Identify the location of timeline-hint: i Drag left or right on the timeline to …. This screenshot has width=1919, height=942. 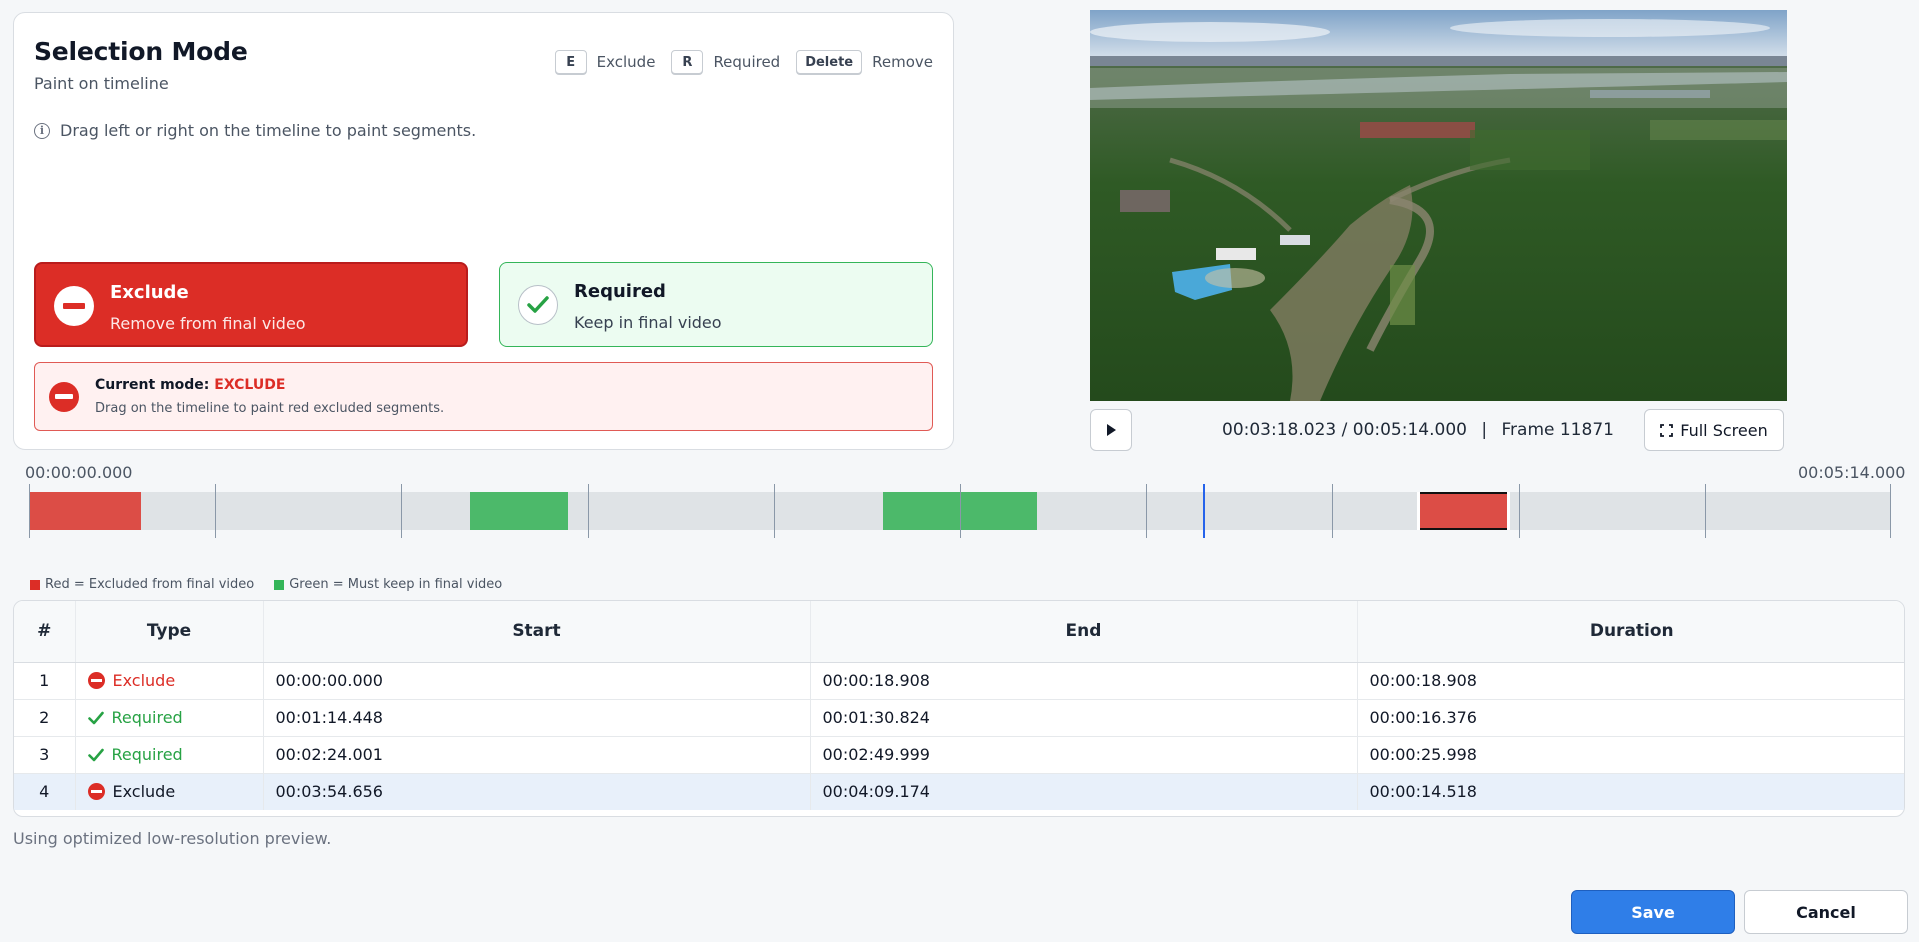
(255, 130).